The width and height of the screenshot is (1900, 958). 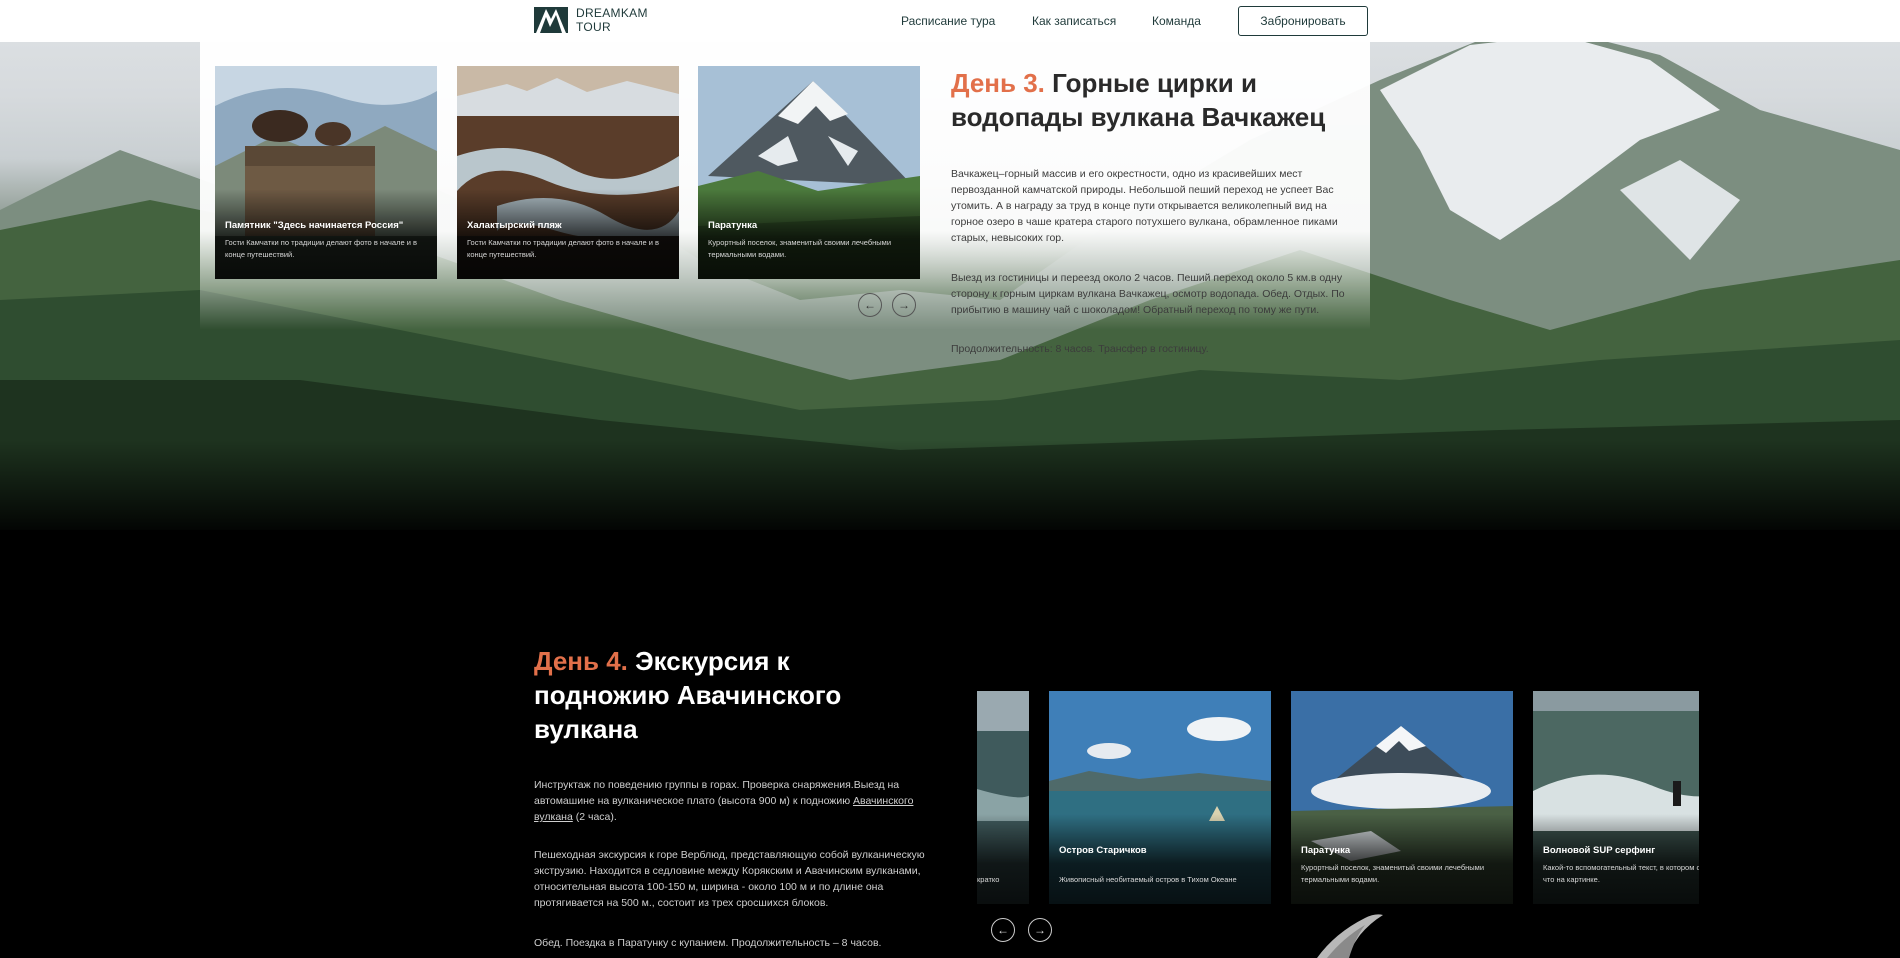 I want to click on card-desc: кратко, so click(x=988, y=879).